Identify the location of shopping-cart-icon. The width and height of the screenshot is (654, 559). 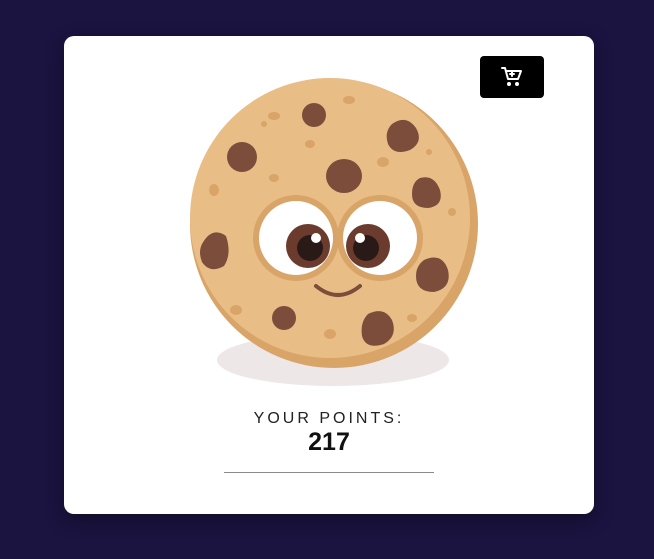
(512, 77).